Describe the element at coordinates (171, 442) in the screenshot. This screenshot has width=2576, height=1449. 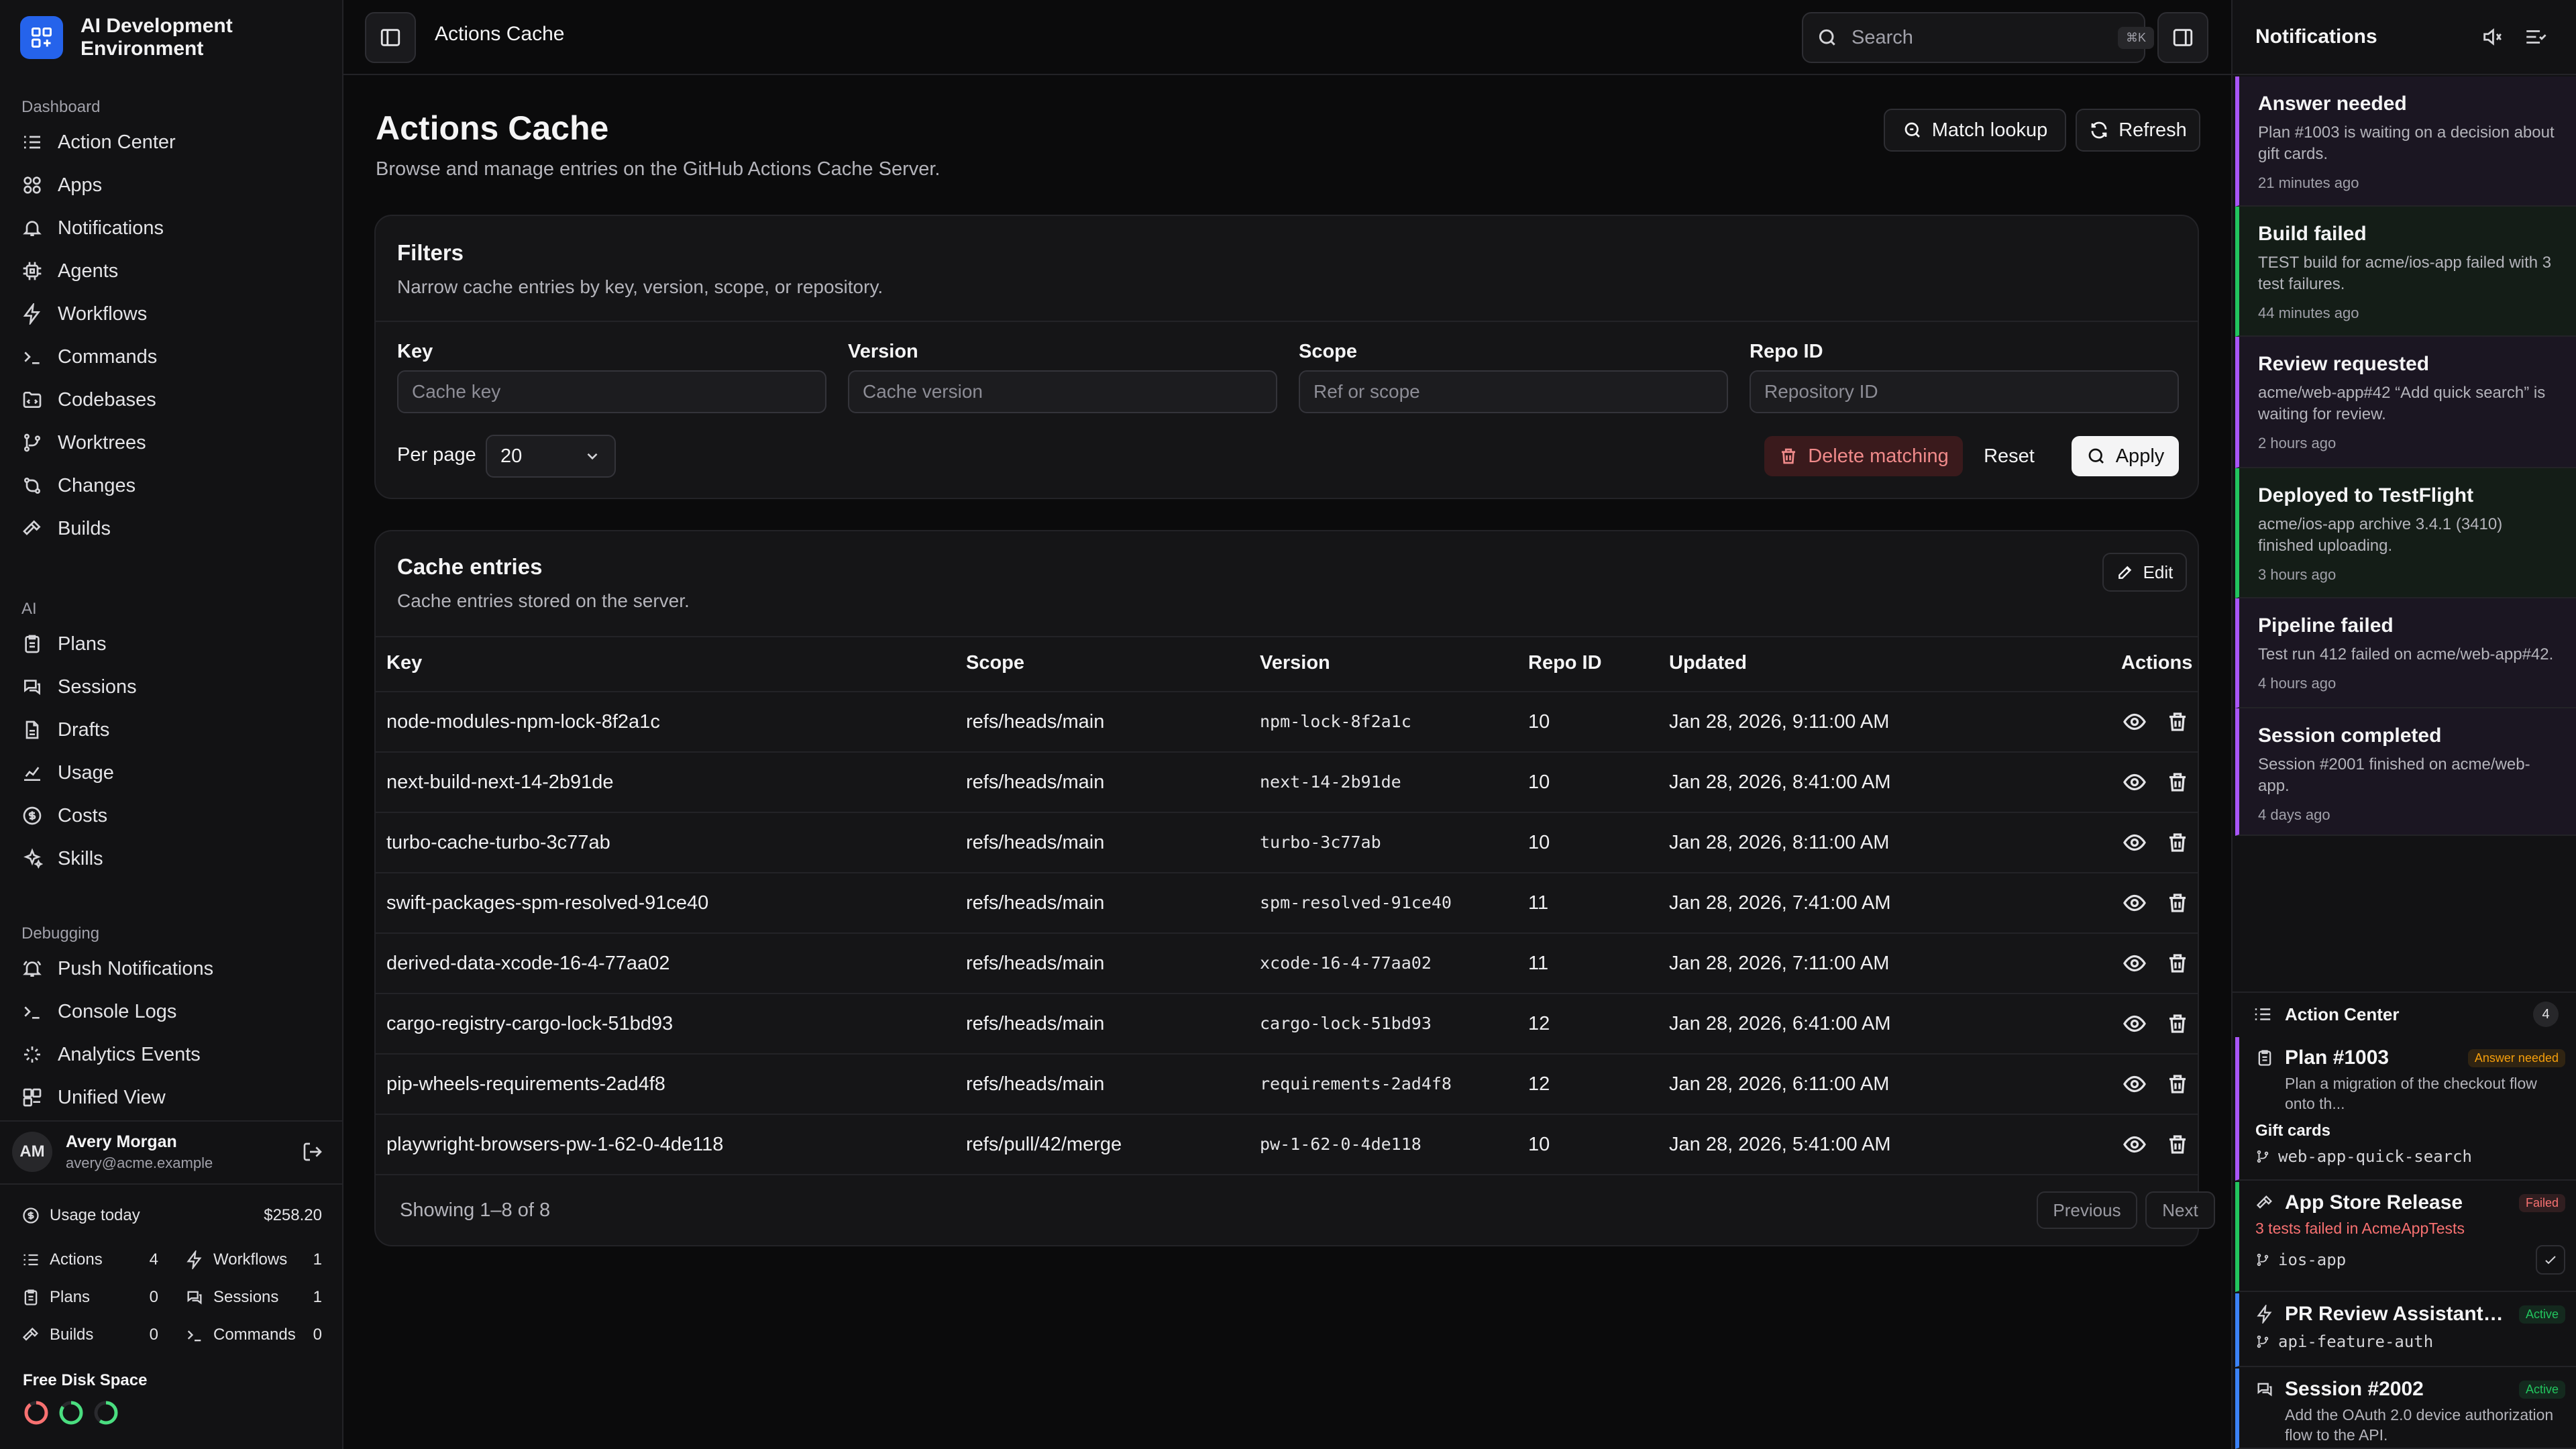
I see `sidebar-item-worktrees: Worktrees` at that location.